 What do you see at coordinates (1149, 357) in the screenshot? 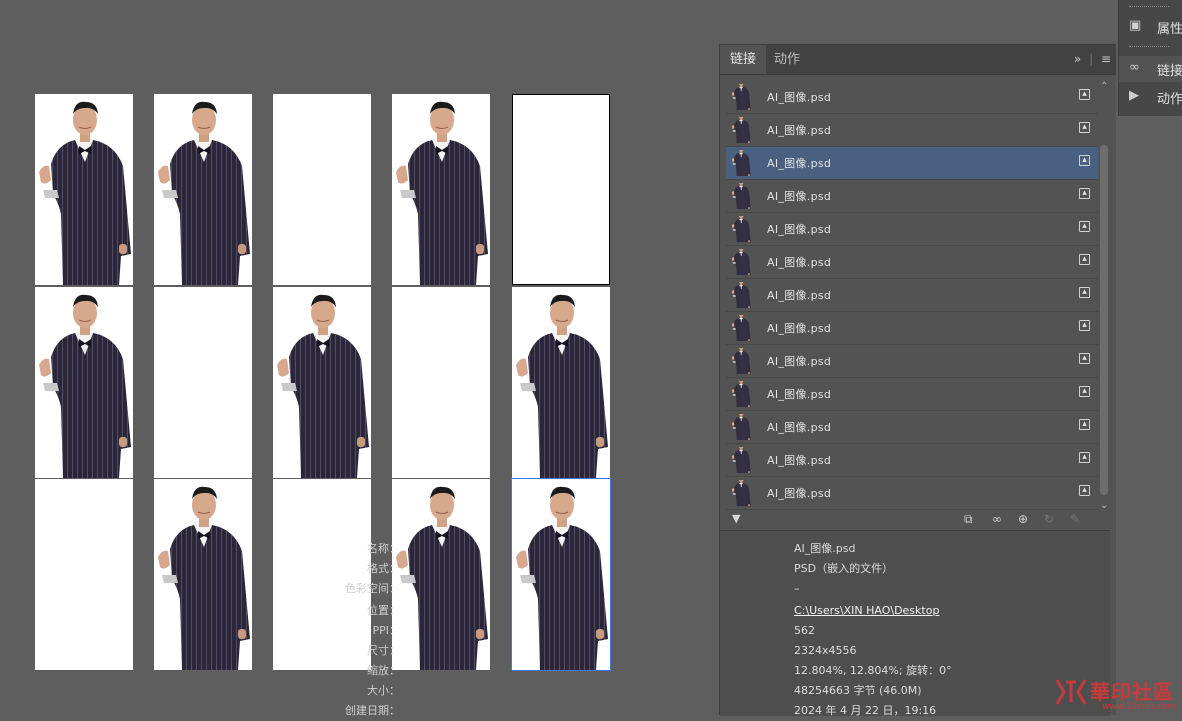
I see `collapsed-panel-dock: ▣ 属性 ∞ 链接 ▶ 动作` at bounding box center [1149, 357].